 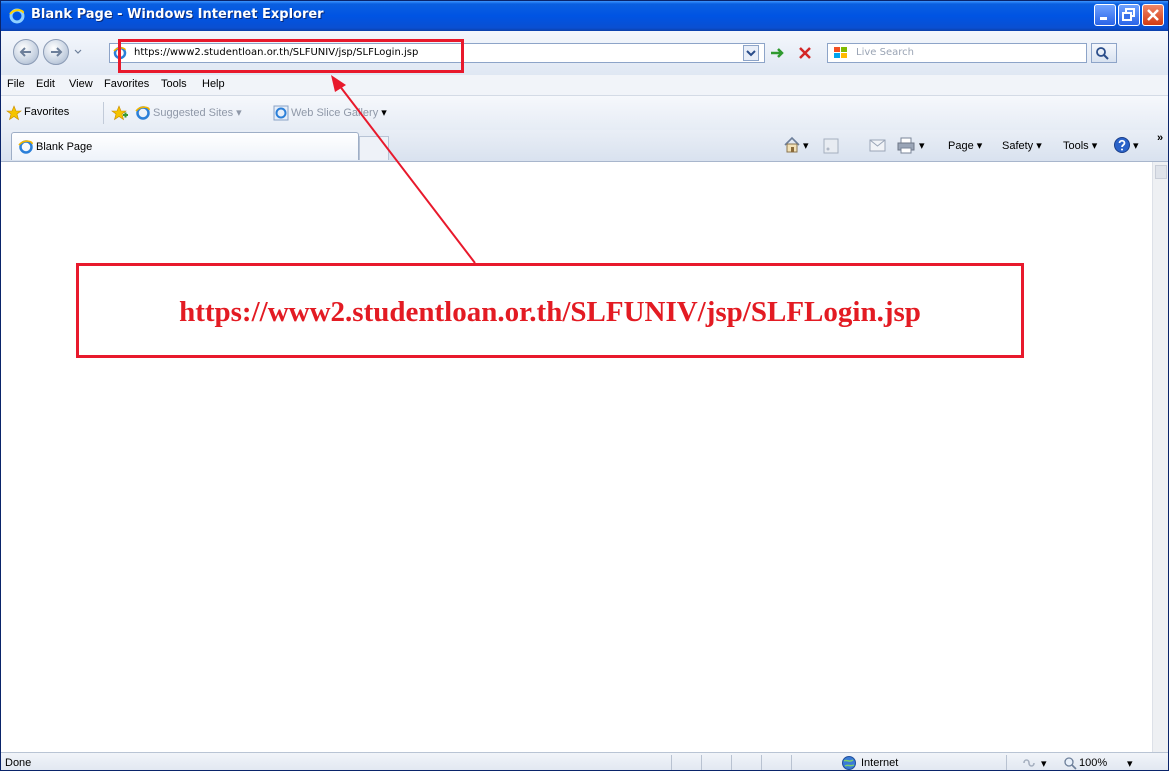 What do you see at coordinates (584, 761) in the screenshot?
I see `status-bar: Done Internet ▾ 100% ▾` at bounding box center [584, 761].